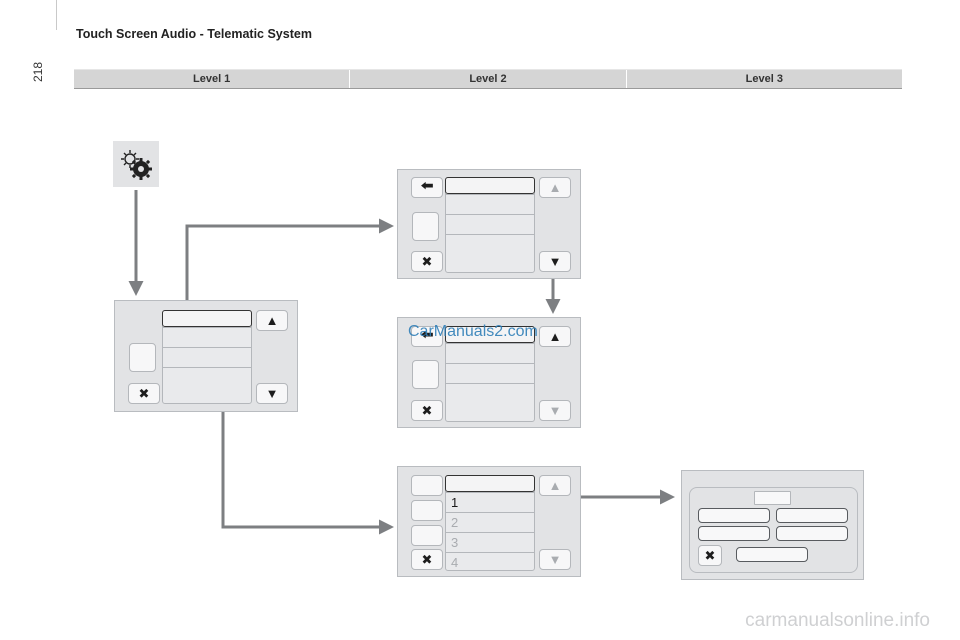 This screenshot has height=640, width=960. I want to click on level2-top-side-button, so click(425, 226).